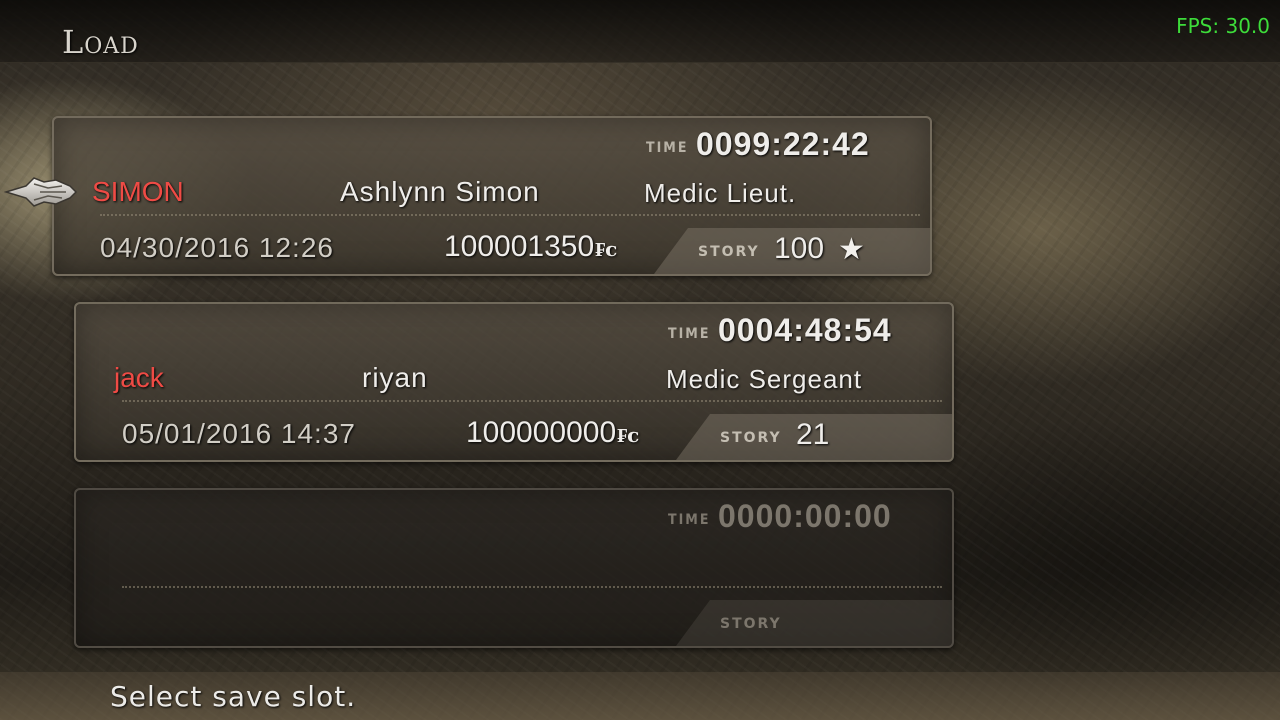 The width and height of the screenshot is (1280, 720). I want to click on money-amount: 100001350₣c, so click(530, 247).